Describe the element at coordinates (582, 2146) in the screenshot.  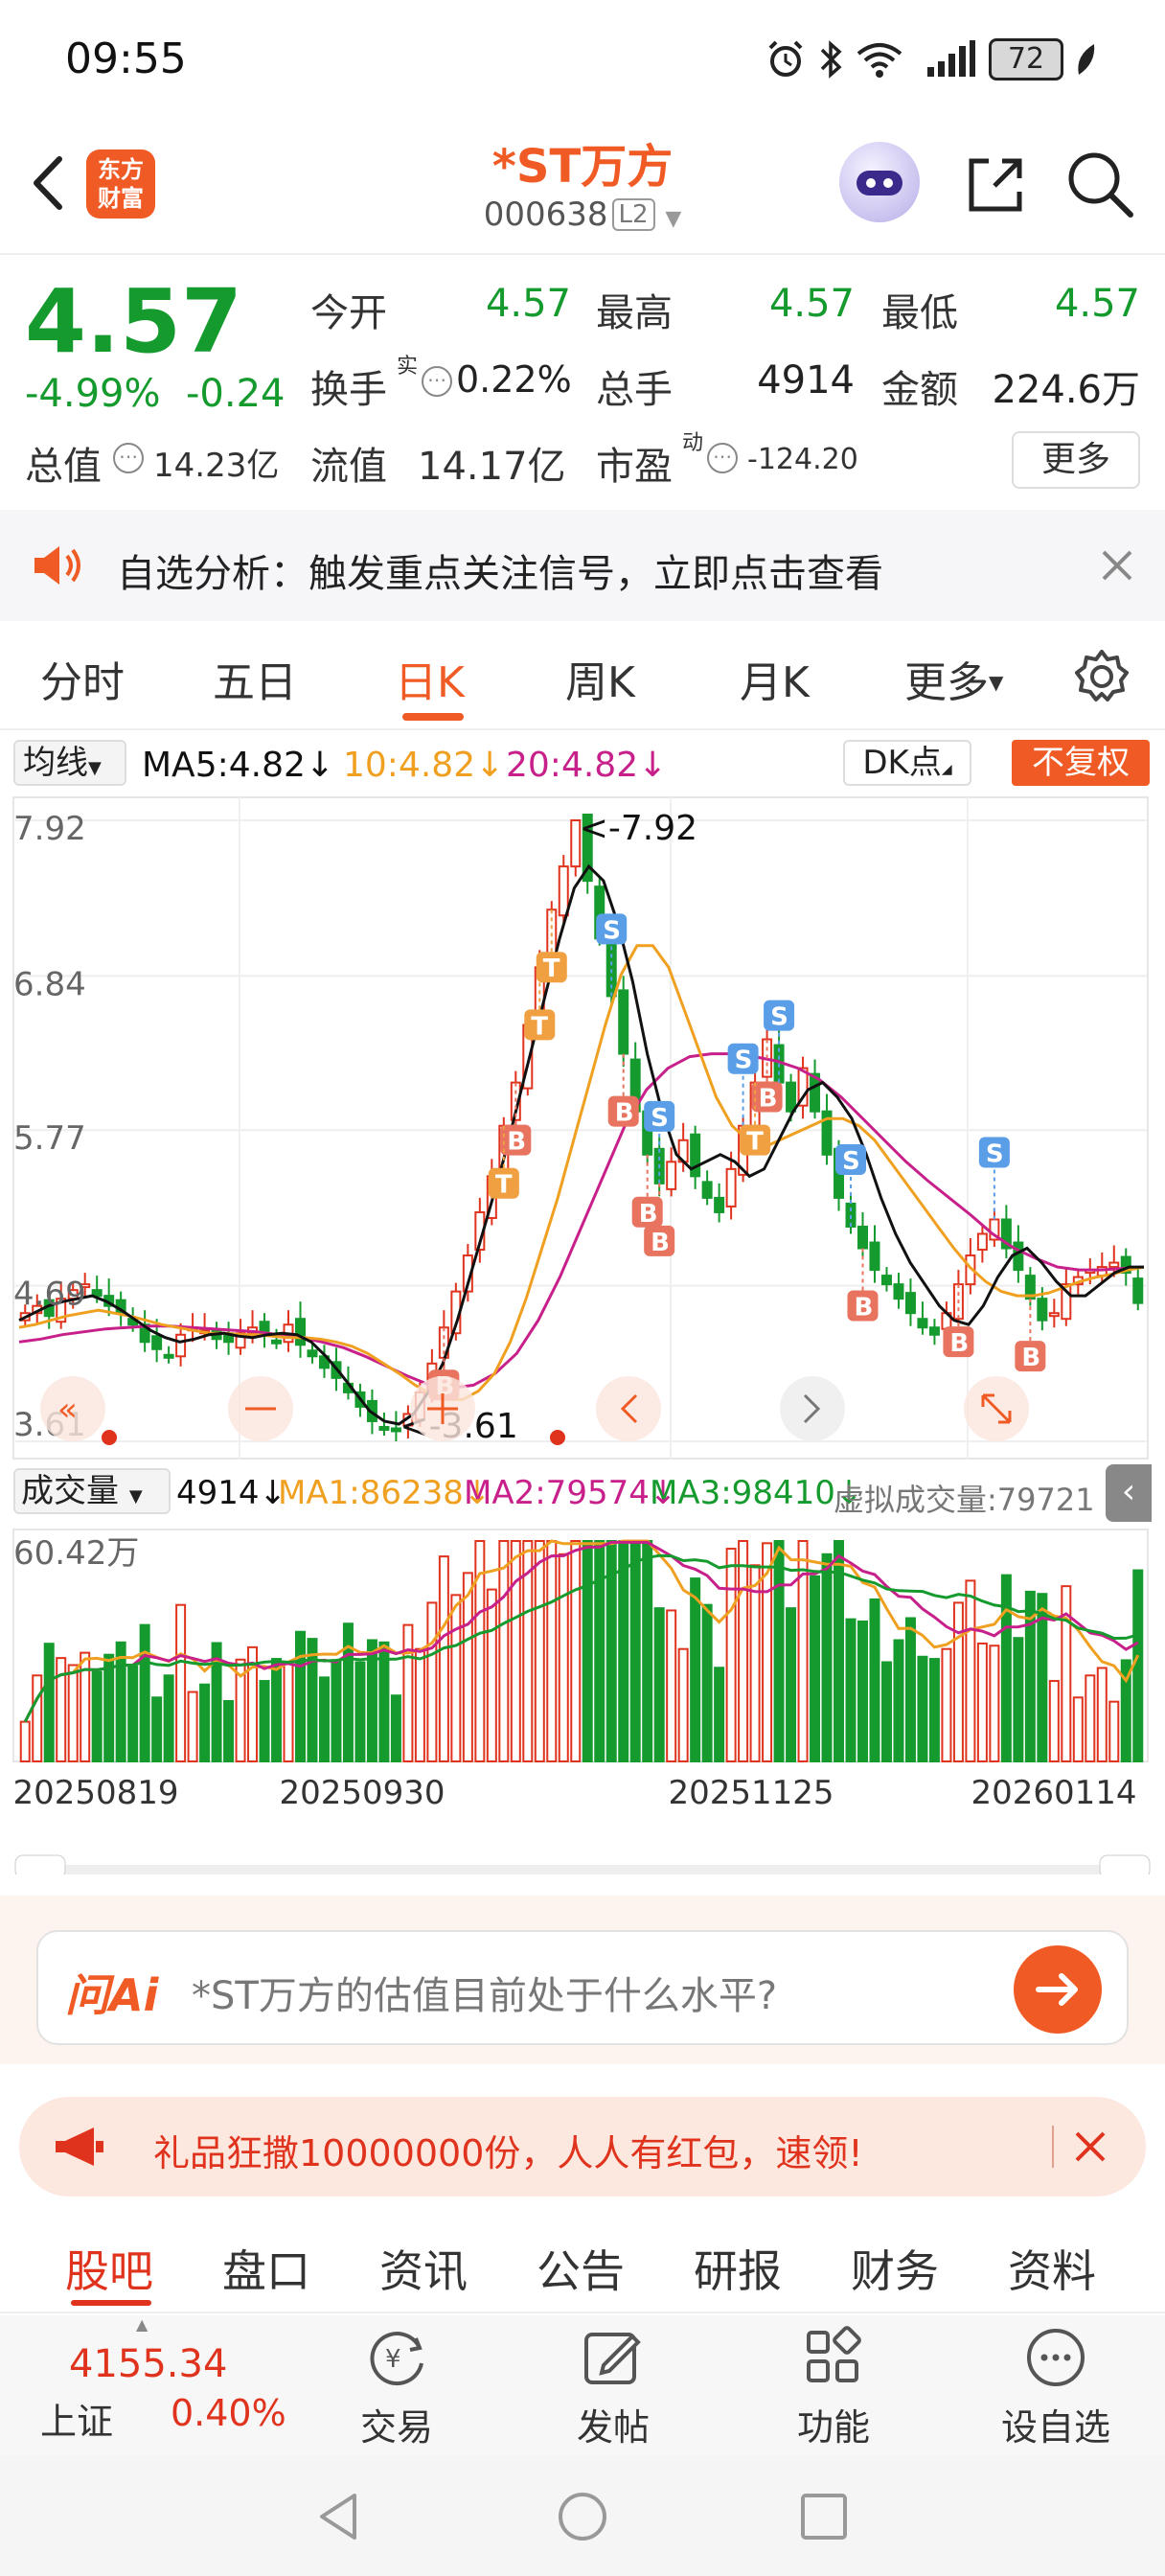
I see `promo-banner: 礼品狂撒10000000份，人人有红包，速领!` at that location.